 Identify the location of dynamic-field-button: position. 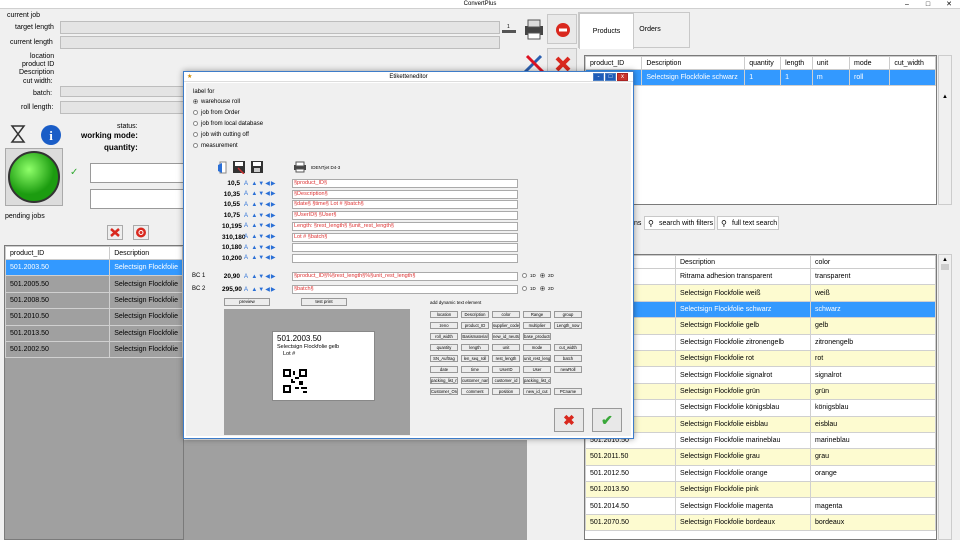
(506, 391).